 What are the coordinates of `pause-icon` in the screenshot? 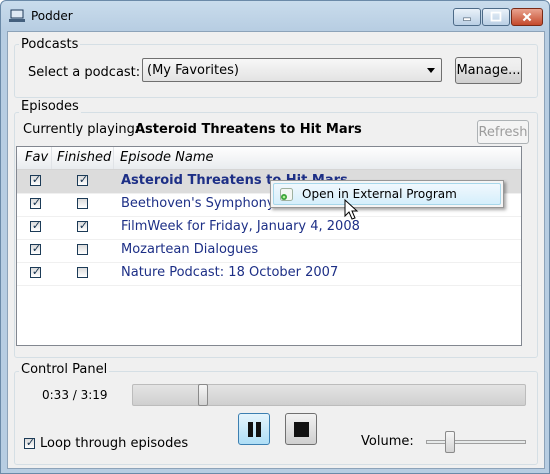 It's located at (250, 429).